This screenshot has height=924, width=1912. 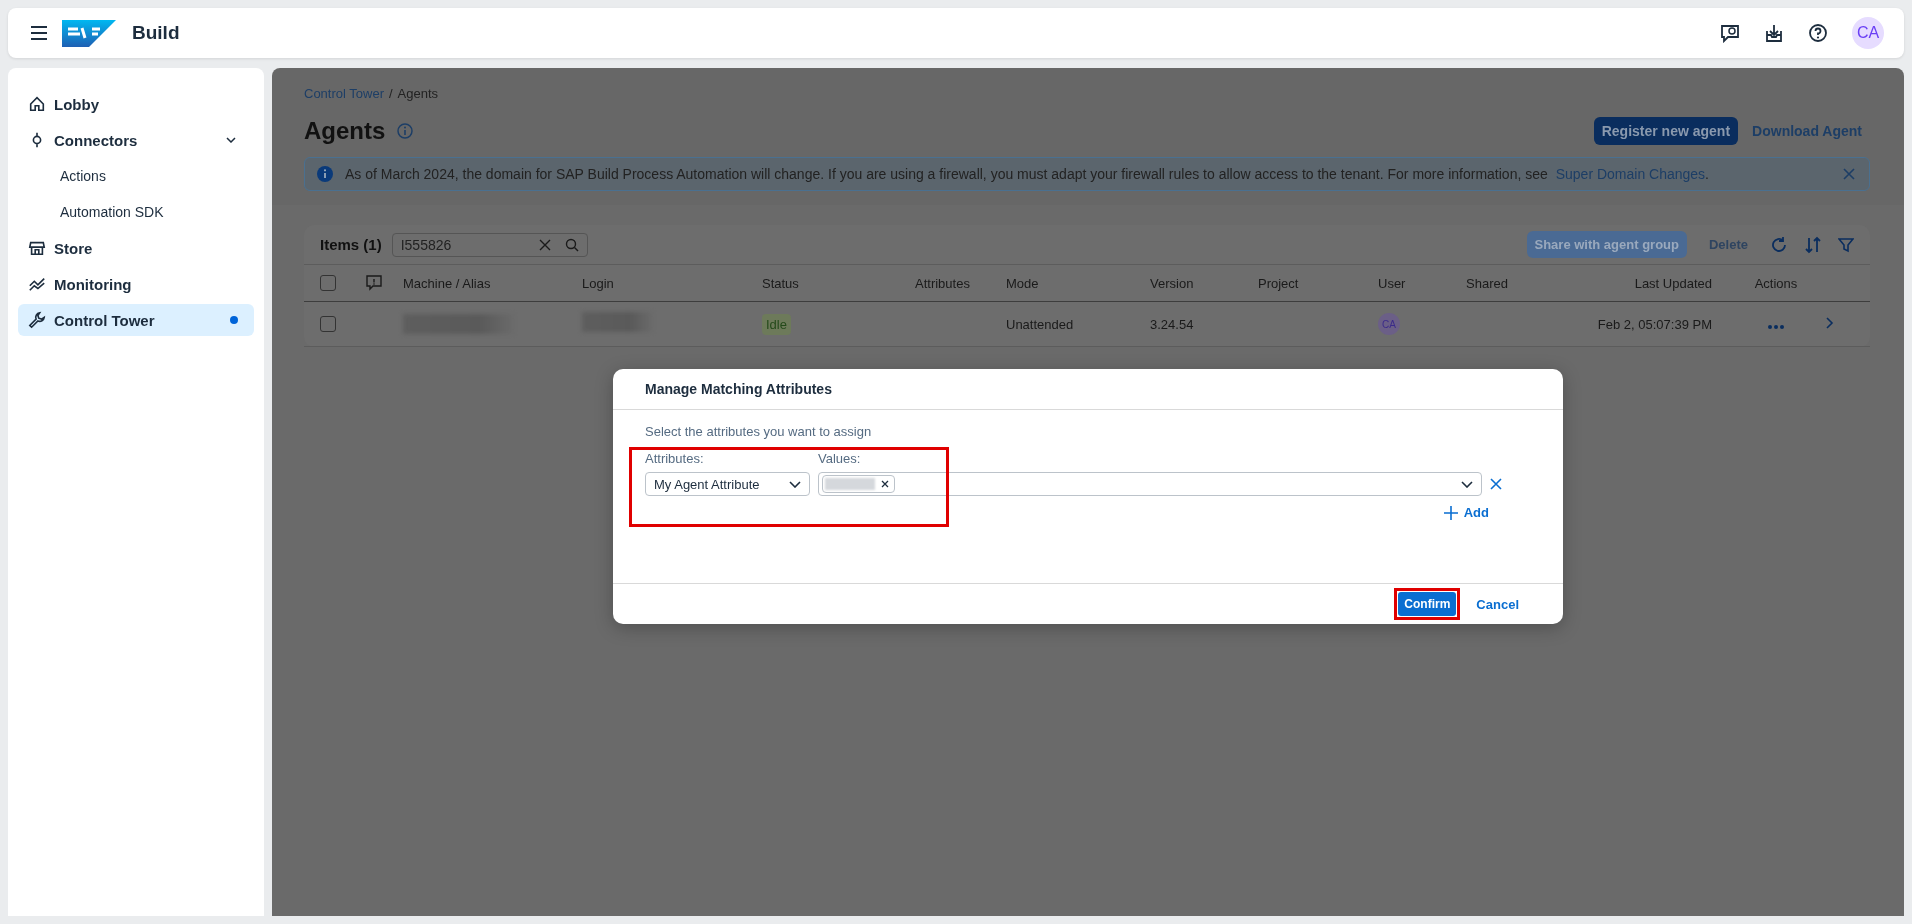 What do you see at coordinates (231, 140) in the screenshot?
I see `chevron-icon` at bounding box center [231, 140].